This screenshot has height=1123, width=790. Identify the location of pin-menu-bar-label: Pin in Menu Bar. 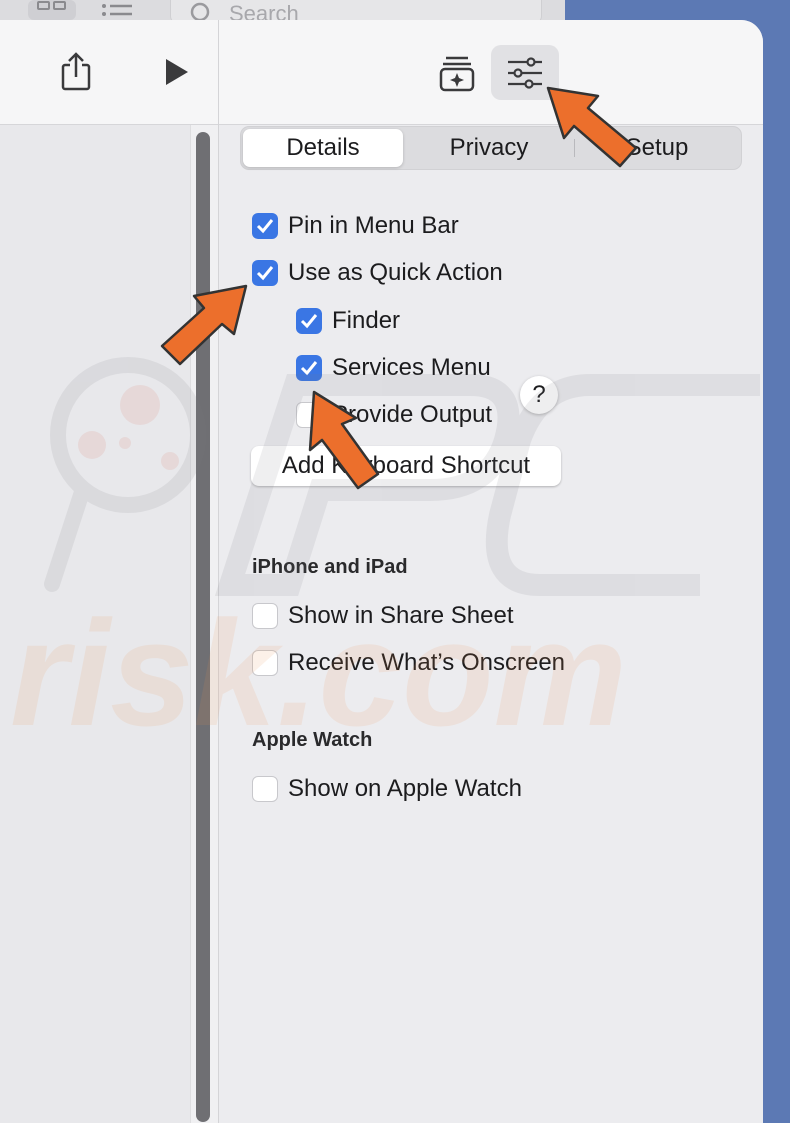
(373, 225).